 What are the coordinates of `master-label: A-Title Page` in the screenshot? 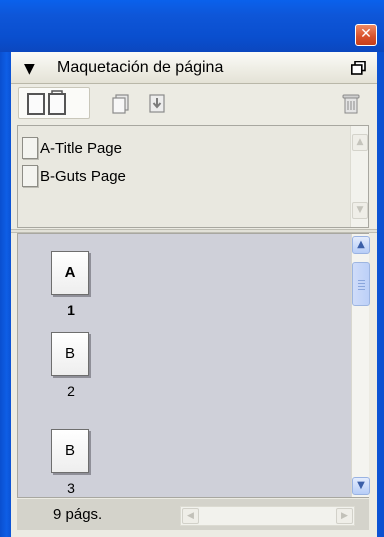 It's located at (81, 148).